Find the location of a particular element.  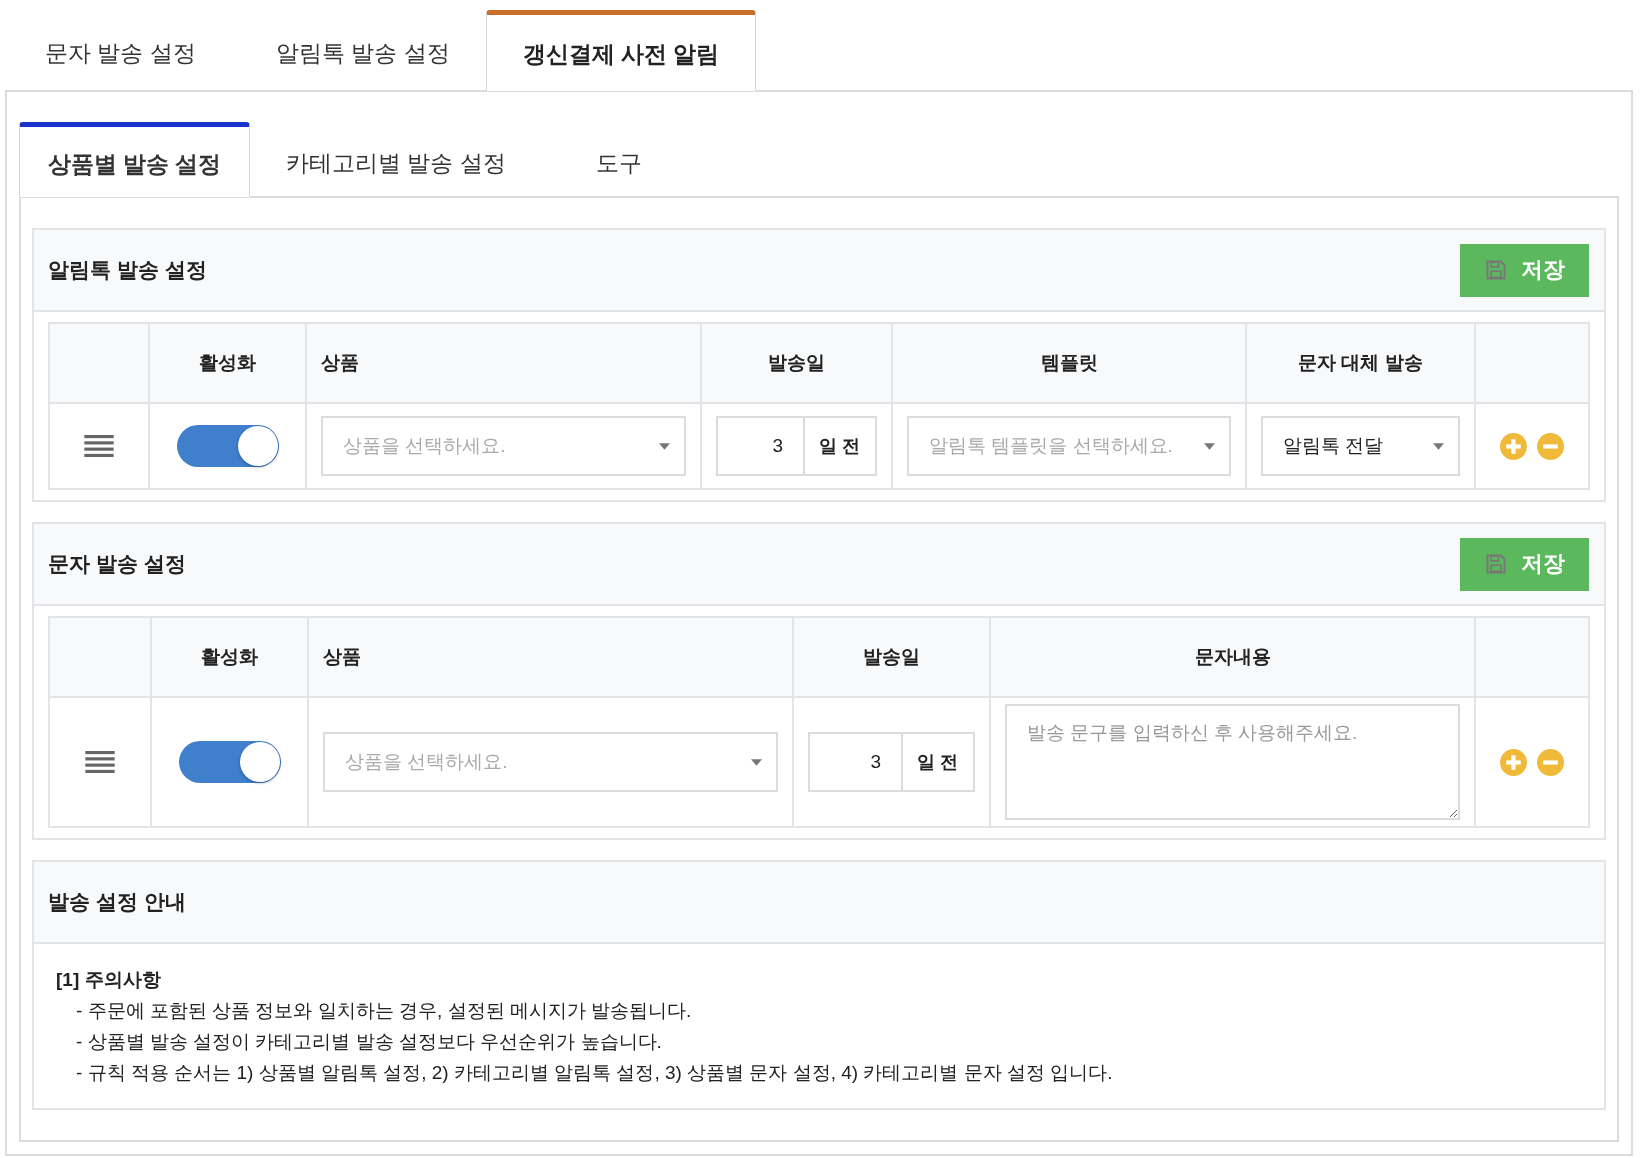

tab: 도구 is located at coordinates (618, 159).